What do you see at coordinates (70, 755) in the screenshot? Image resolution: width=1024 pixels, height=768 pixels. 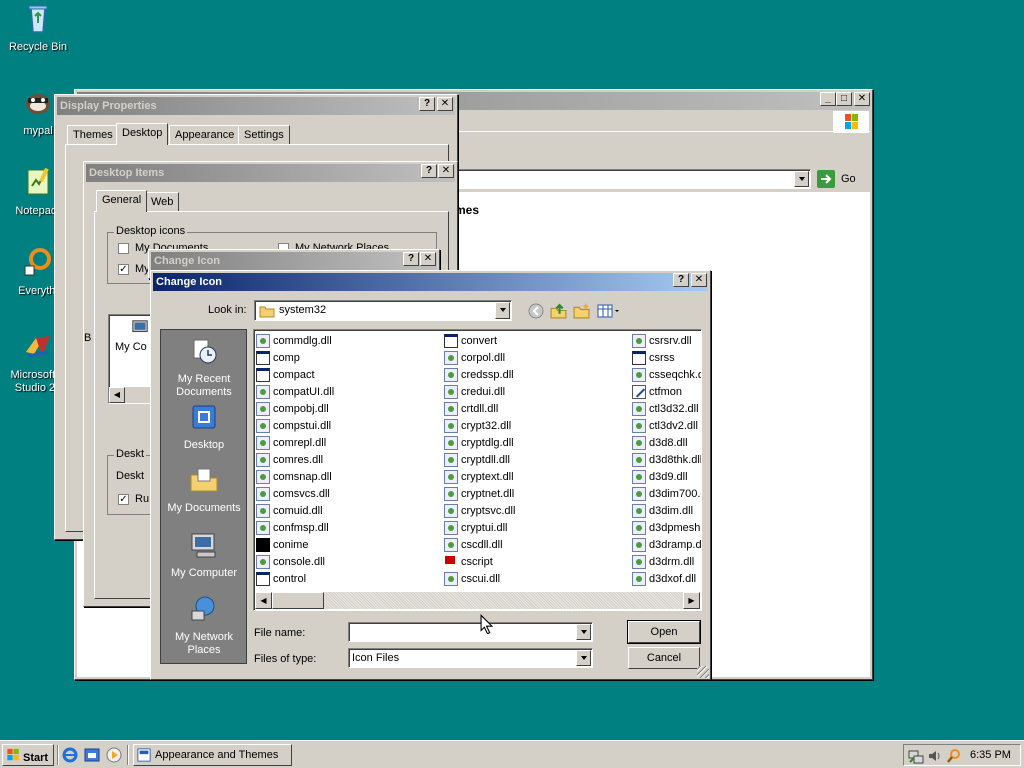 I see `internet-explorer-icon` at bounding box center [70, 755].